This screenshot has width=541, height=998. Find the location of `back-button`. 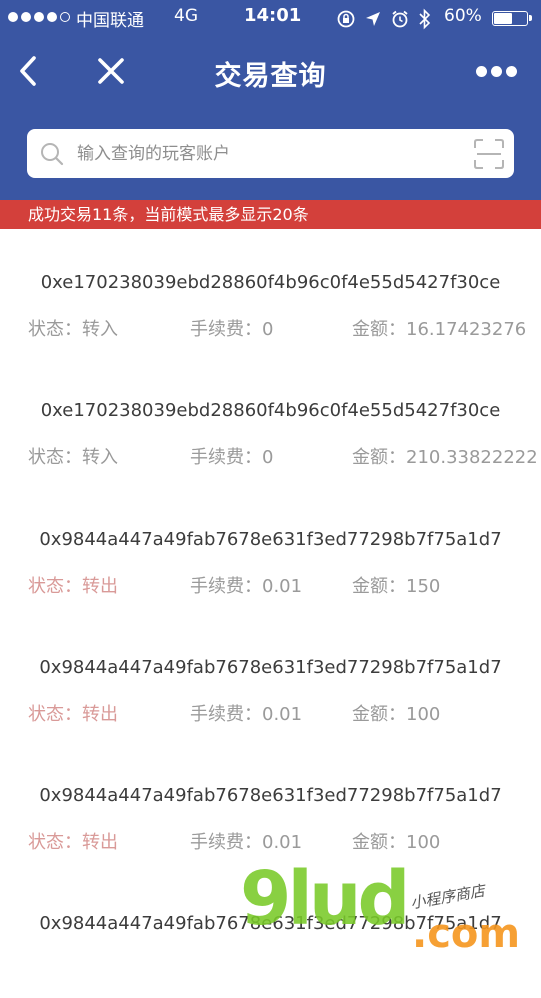

back-button is located at coordinates (30, 71).